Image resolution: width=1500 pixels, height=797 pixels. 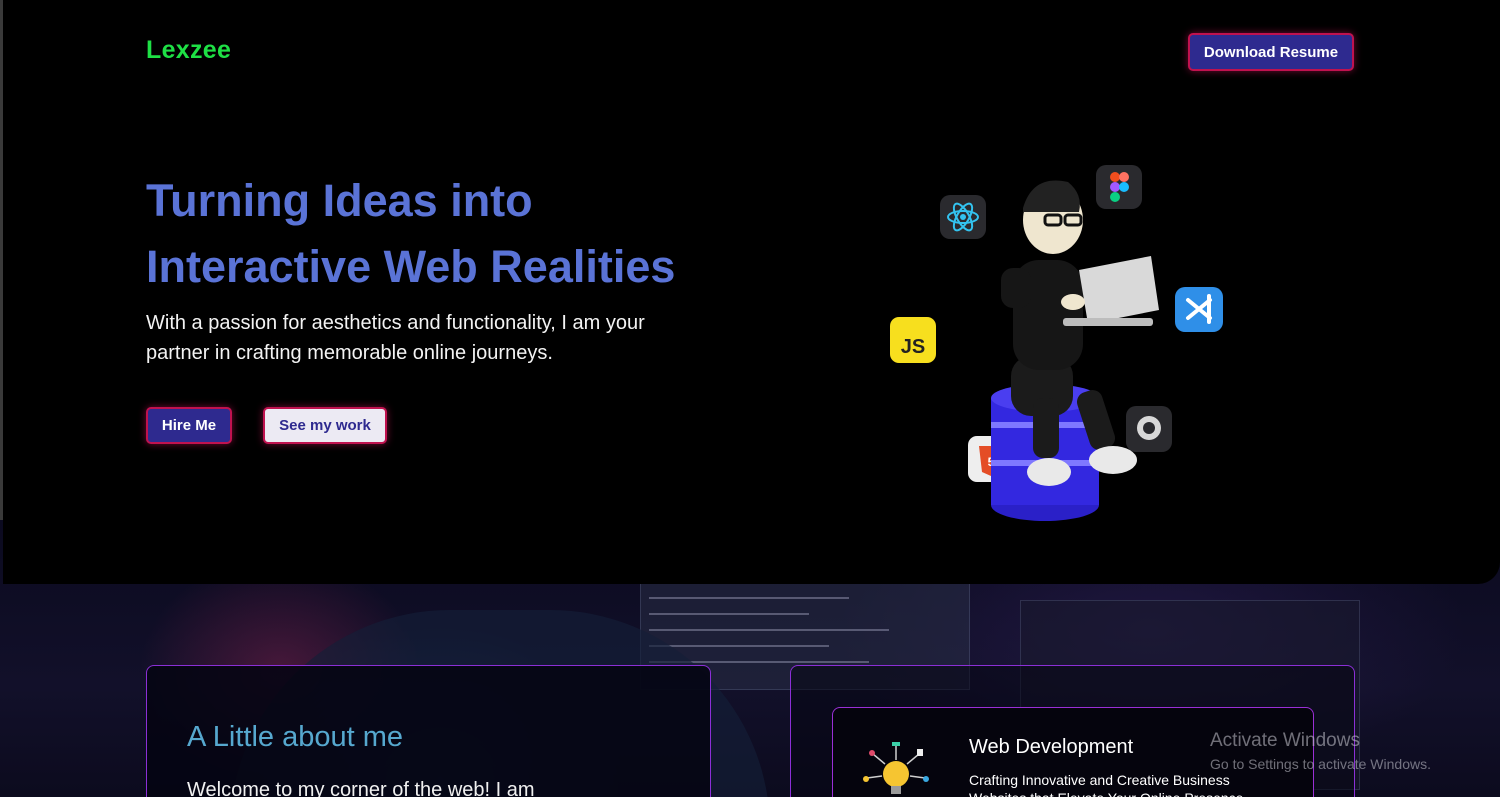 What do you see at coordinates (1056, 343) in the screenshot?
I see `developer-illustration: JS 5` at bounding box center [1056, 343].